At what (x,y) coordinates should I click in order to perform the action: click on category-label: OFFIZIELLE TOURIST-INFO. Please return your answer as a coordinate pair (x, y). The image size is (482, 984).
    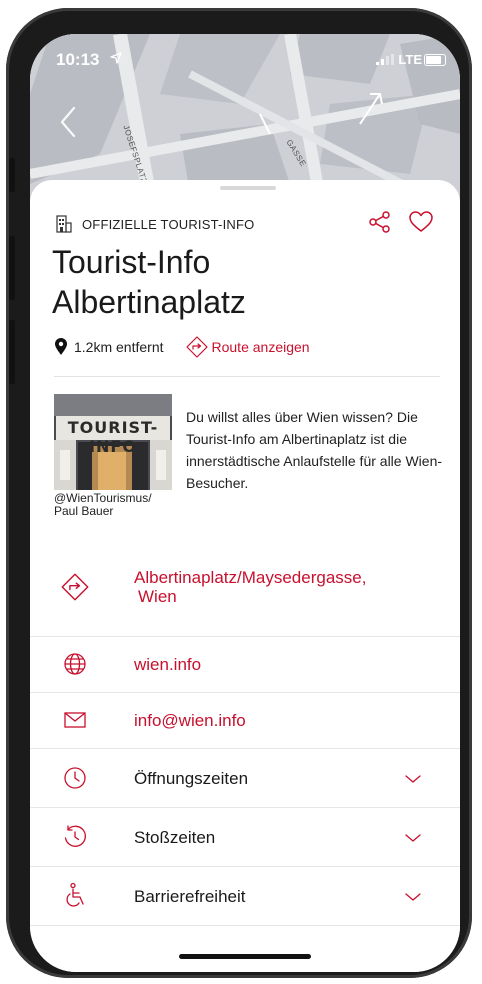
    Looking at the image, I should click on (154, 224).